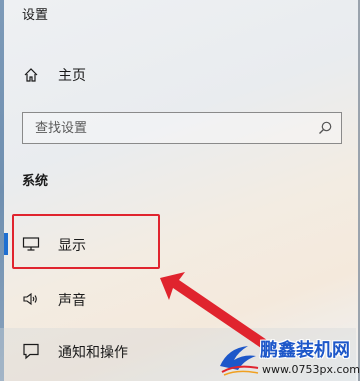 The width and height of the screenshot is (360, 381). What do you see at coordinates (31, 351) in the screenshot?
I see `notification-icon` at bounding box center [31, 351].